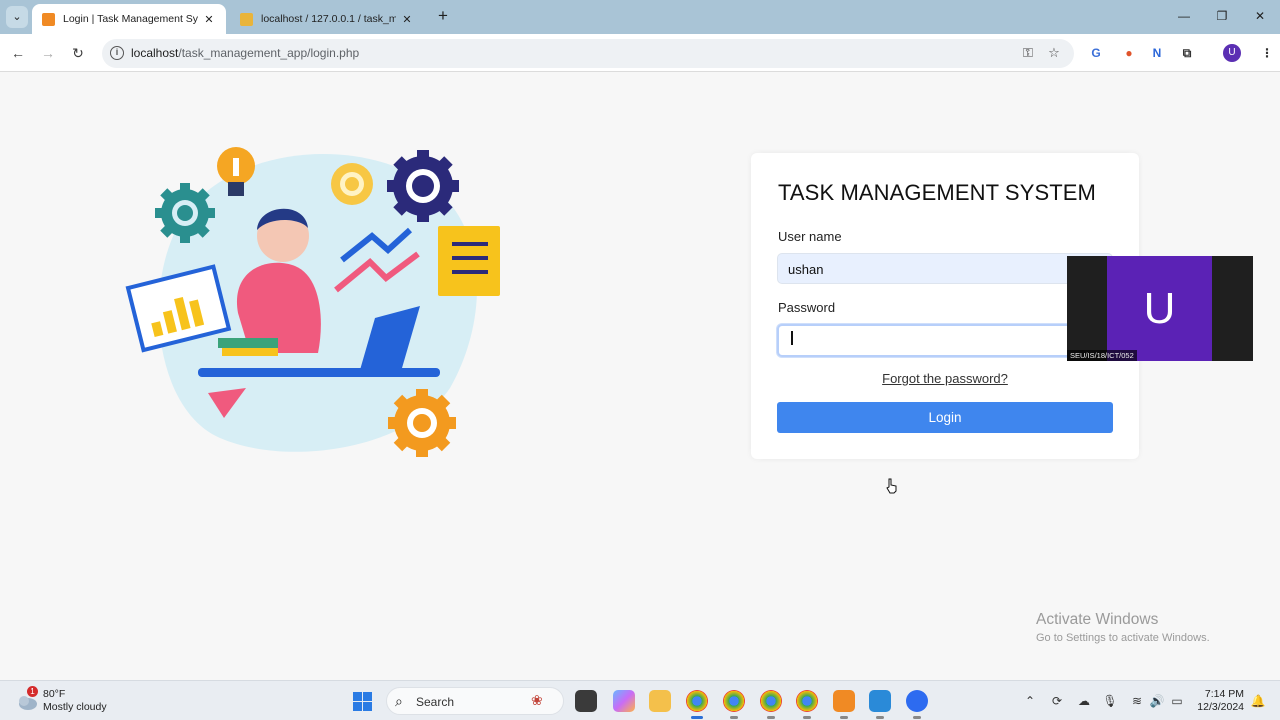 This screenshot has height=720, width=1280. Describe the element at coordinates (660, 701) in the screenshot. I see `file-explorer-icon` at that location.